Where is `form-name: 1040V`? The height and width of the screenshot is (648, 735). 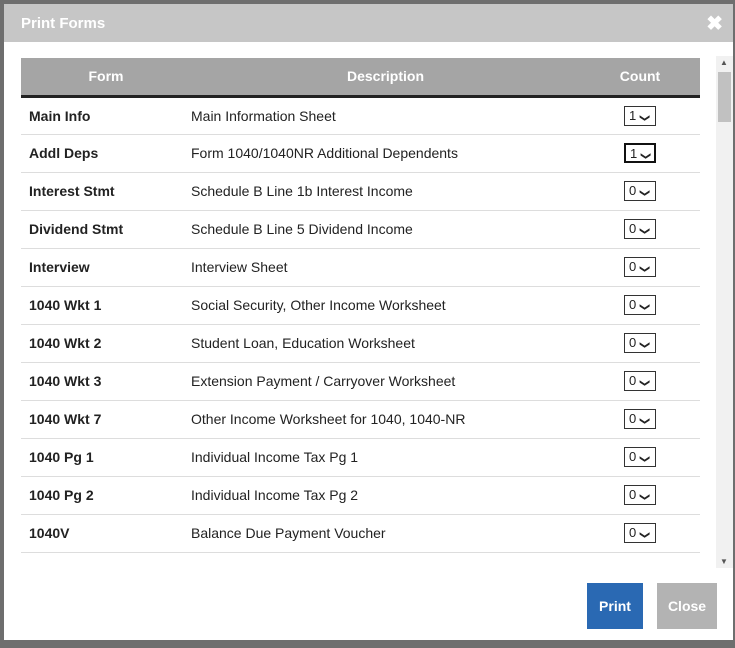
form-name: 1040V is located at coordinates (106, 533).